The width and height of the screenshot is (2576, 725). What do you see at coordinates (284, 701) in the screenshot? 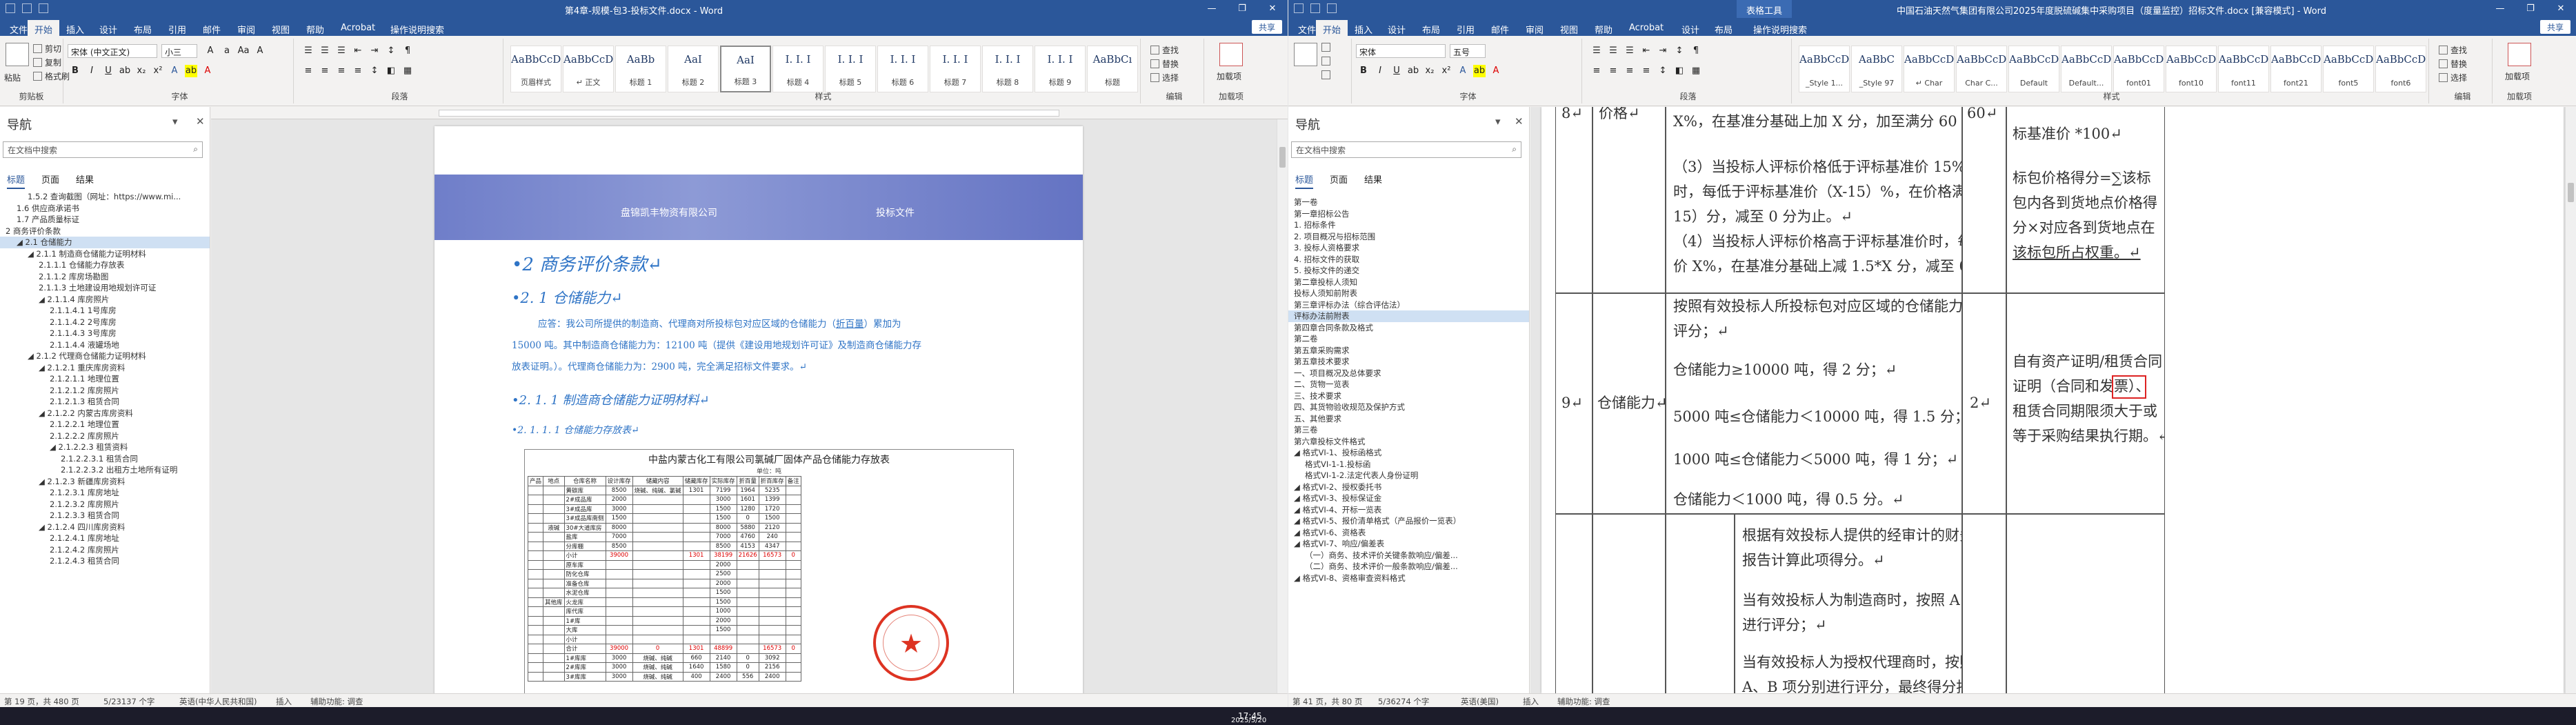
I see `insert-mode: 插入` at bounding box center [284, 701].